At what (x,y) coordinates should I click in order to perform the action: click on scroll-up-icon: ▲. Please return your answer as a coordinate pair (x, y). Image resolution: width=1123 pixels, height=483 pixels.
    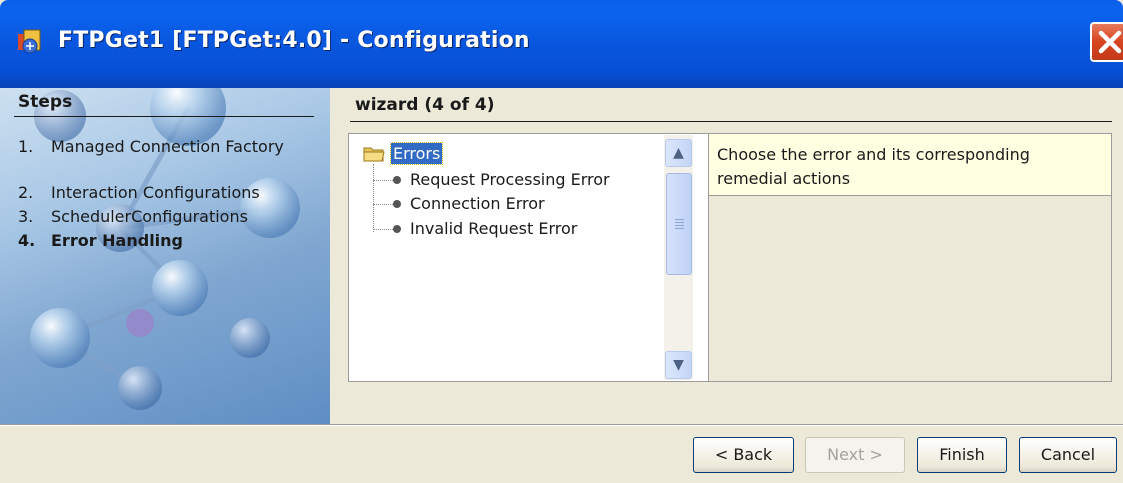
    Looking at the image, I should click on (678, 153).